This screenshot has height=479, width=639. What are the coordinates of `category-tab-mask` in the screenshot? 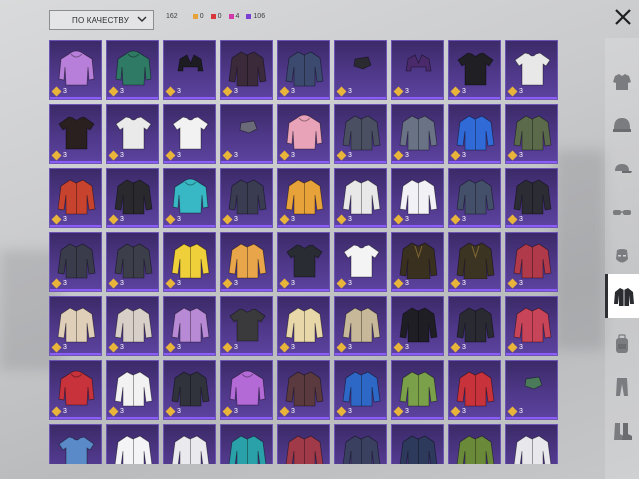 It's located at (622, 257).